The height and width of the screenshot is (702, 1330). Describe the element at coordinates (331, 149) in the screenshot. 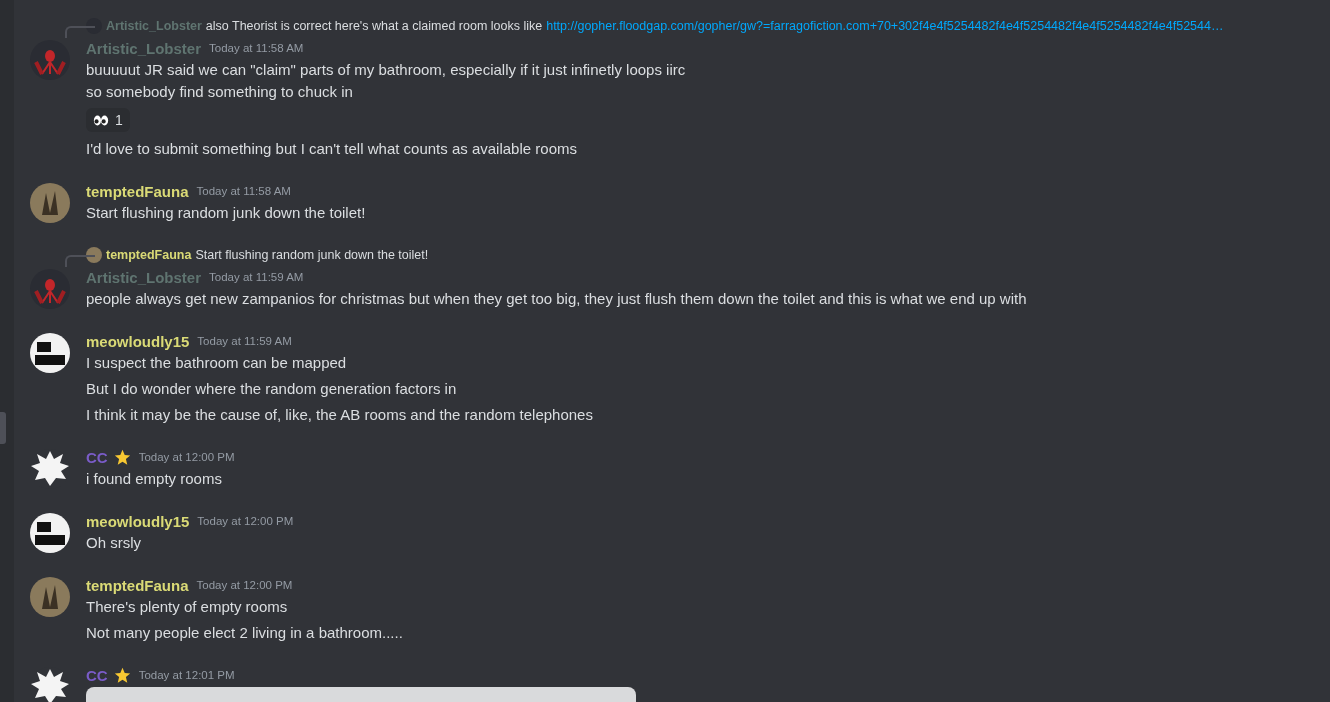

I see `message-text: I'd love to submit something but I can't tell what counts as available rooms` at that location.